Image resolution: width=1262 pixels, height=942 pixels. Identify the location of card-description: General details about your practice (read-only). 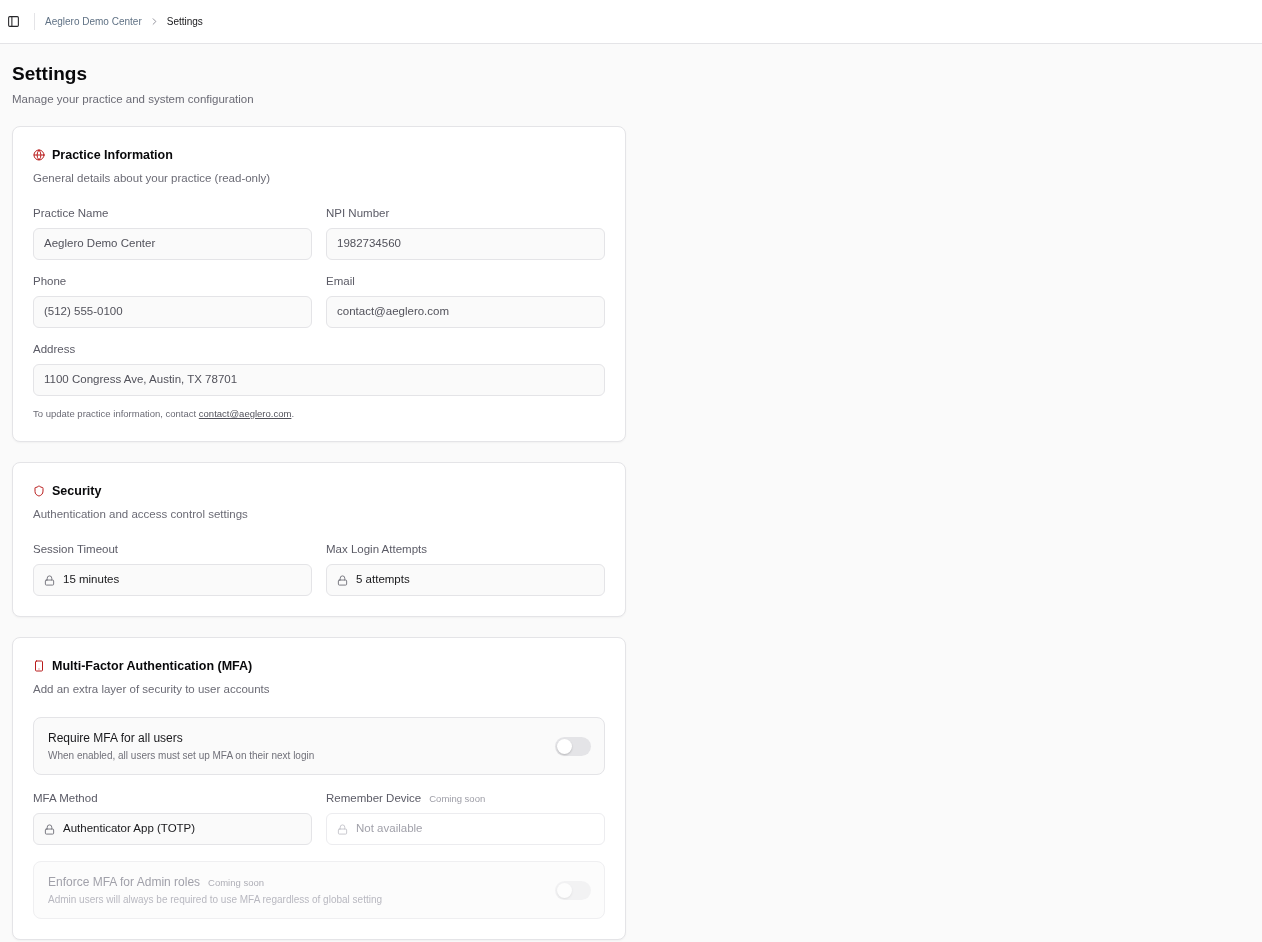
(152, 178).